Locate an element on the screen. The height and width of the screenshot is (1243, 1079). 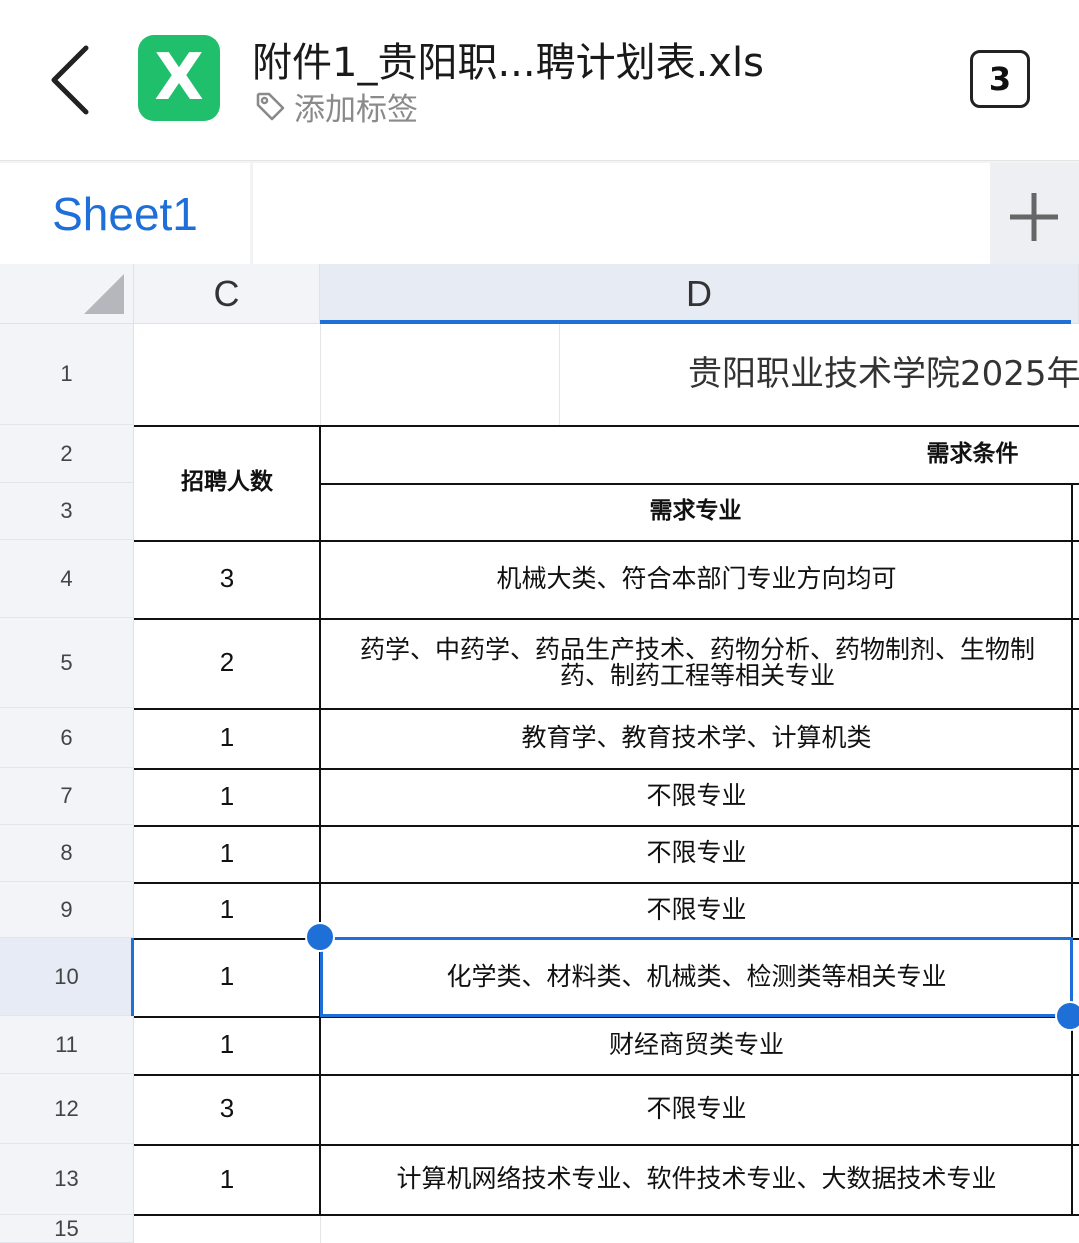
top-bar: X 附件1_贵阳职...聘计划表.xls 添加标签 3 is located at coordinates (539, 80).